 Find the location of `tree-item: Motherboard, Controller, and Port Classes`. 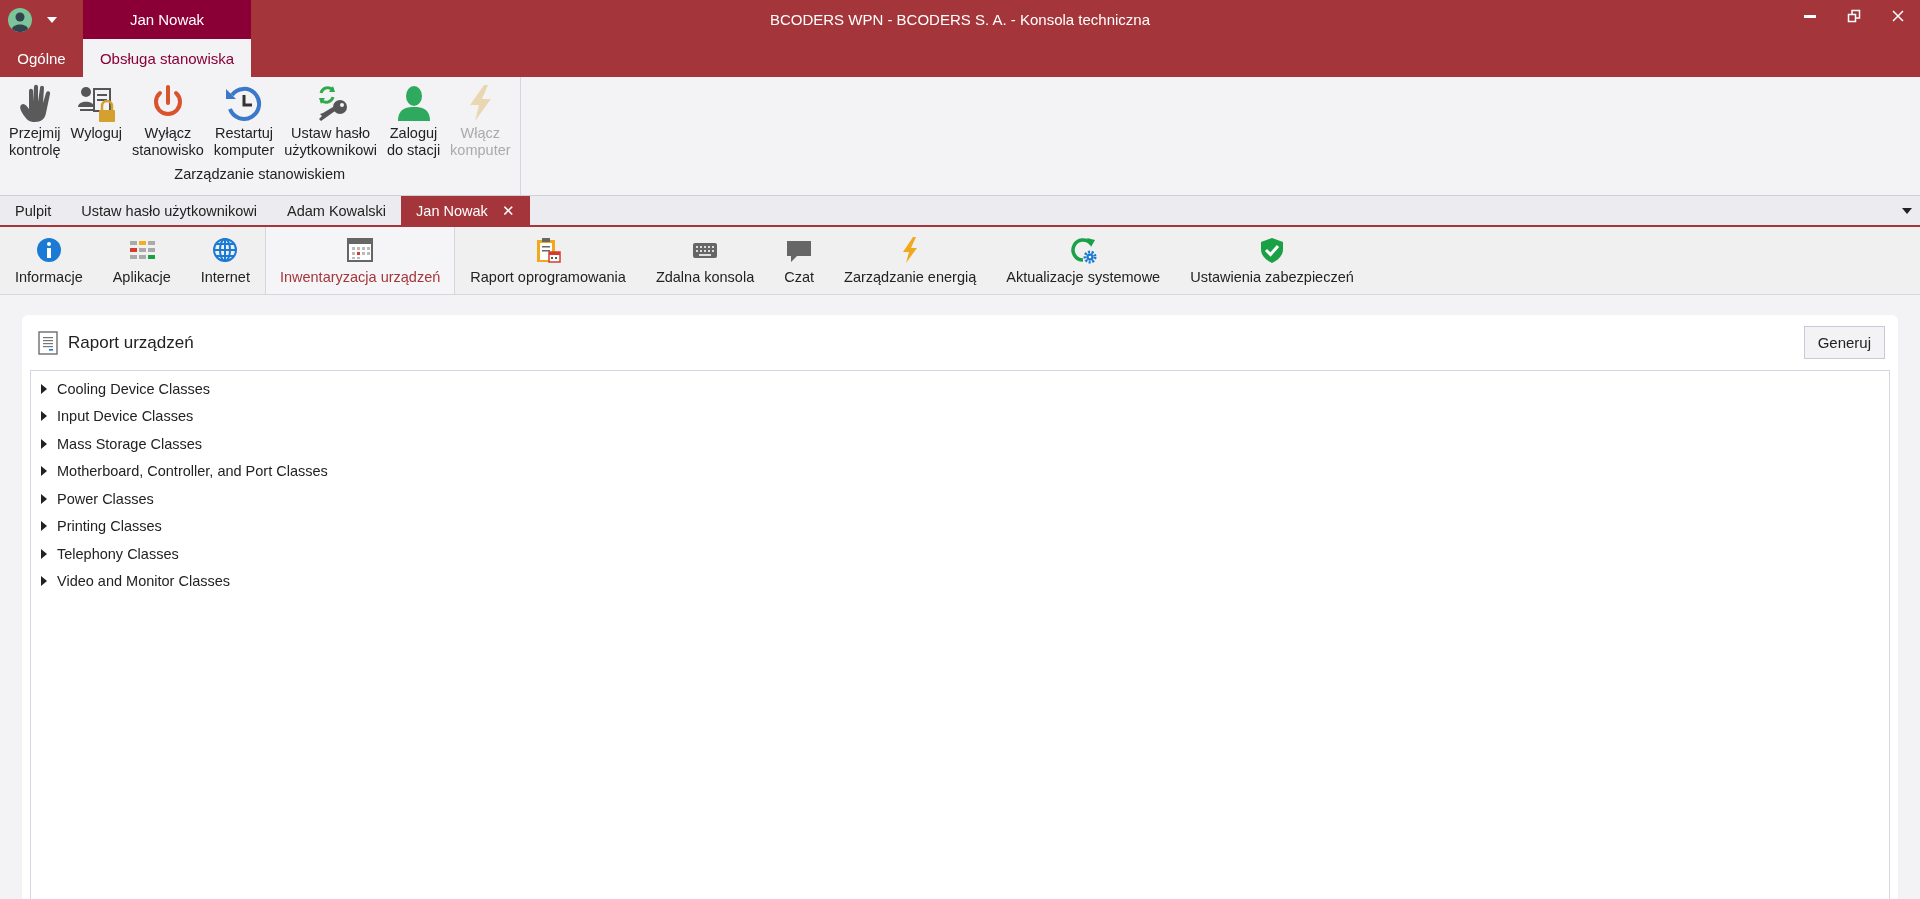

tree-item: Motherboard, Controller, and Port Classes is located at coordinates (192, 471).